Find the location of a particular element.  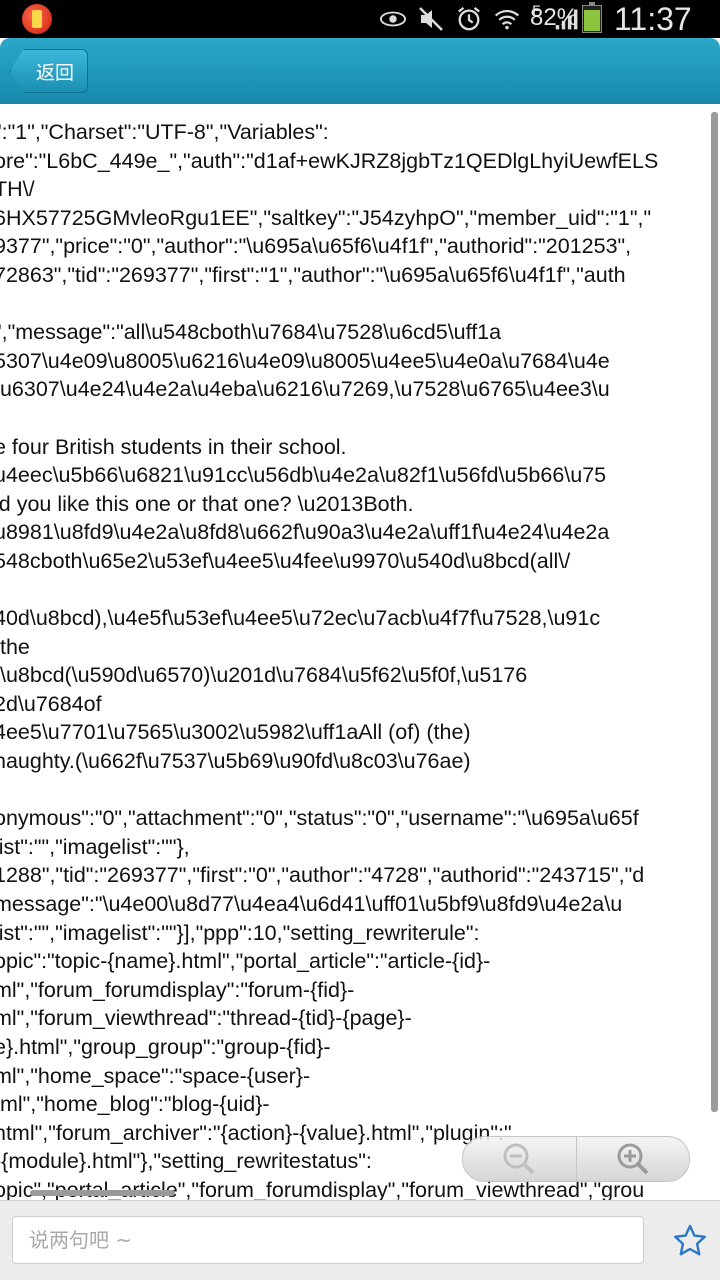

comment-input is located at coordinates (328, 1240).